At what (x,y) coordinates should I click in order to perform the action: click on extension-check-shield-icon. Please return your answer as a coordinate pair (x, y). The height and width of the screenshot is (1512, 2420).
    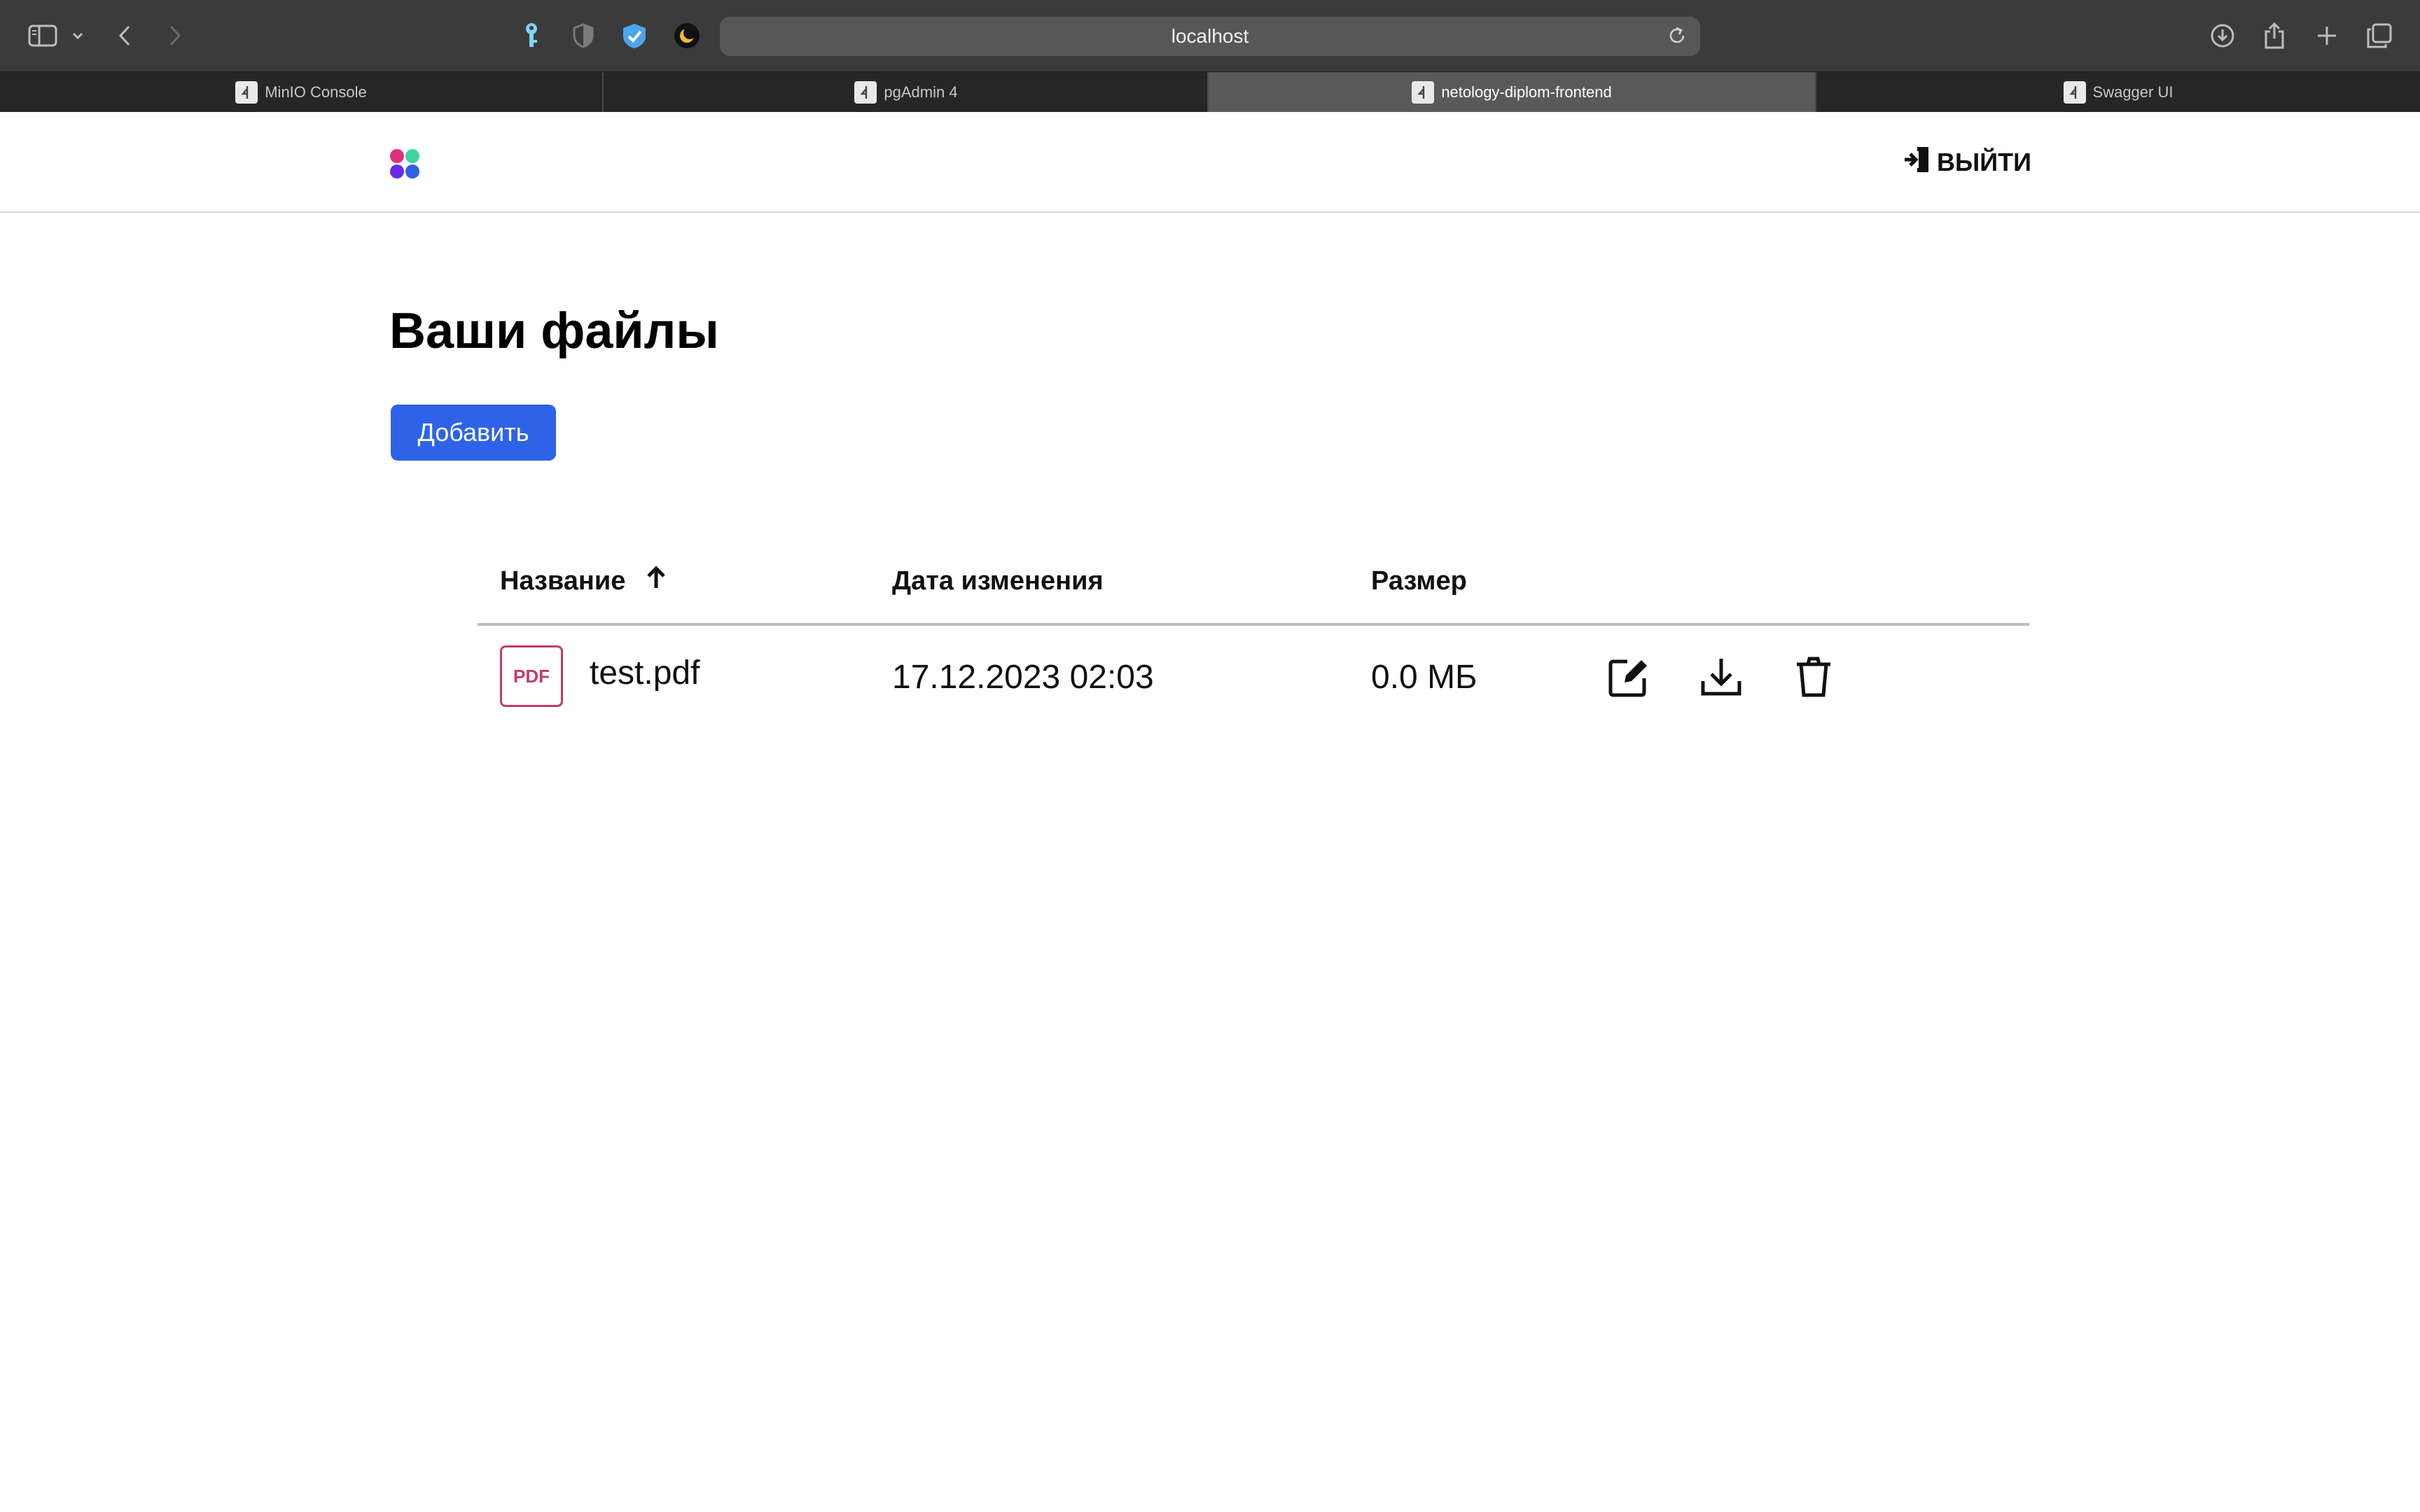
    Looking at the image, I should click on (634, 35).